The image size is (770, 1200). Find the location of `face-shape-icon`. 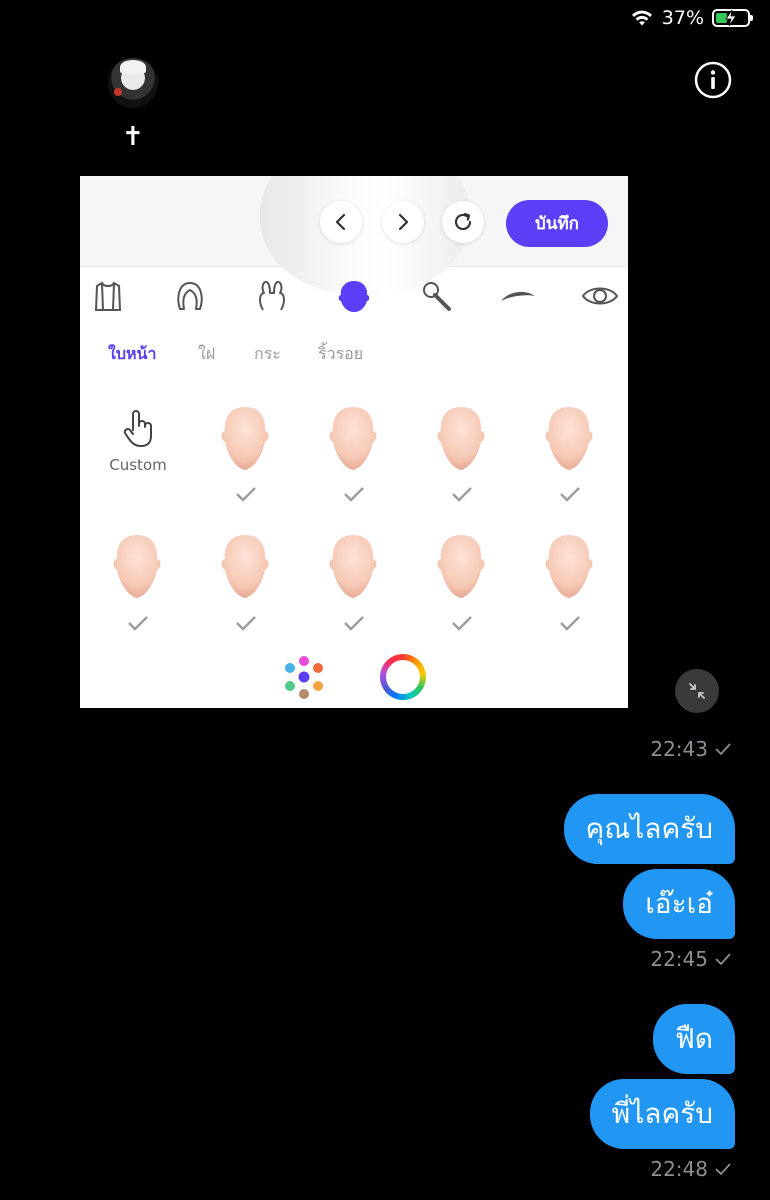

face-shape-icon is located at coordinates (354, 296).